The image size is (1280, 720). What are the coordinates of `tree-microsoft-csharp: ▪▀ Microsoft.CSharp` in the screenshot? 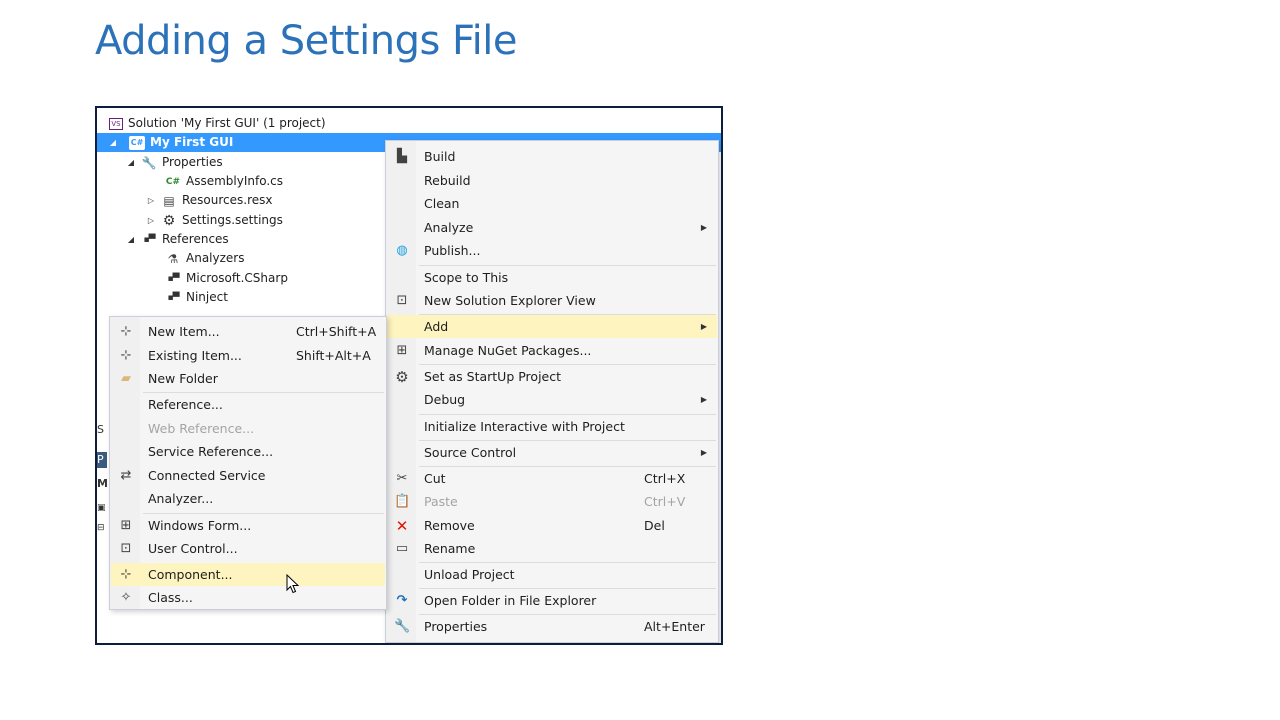 It's located at (226, 278).